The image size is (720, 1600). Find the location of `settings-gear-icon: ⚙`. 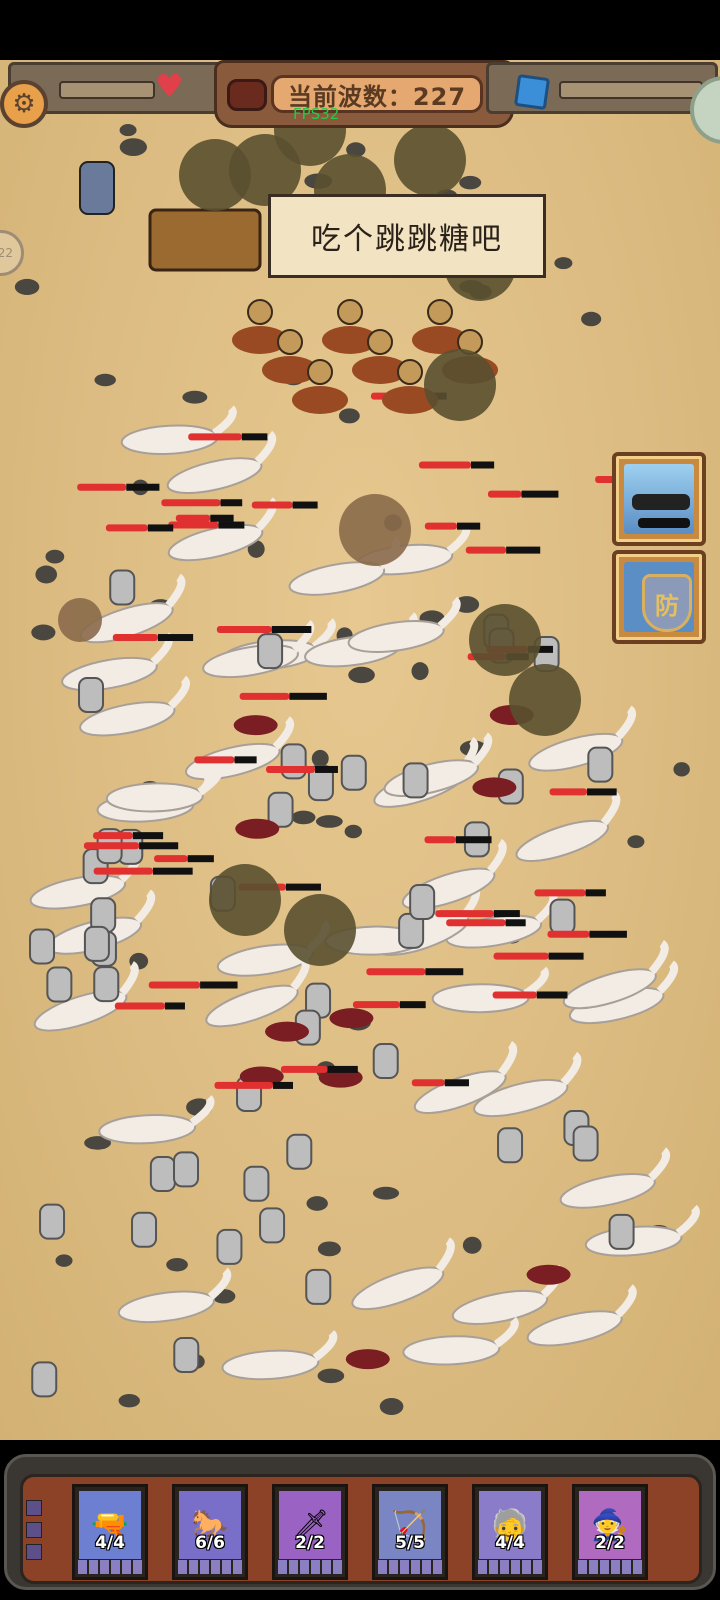

settings-gear-icon: ⚙ is located at coordinates (24, 104).